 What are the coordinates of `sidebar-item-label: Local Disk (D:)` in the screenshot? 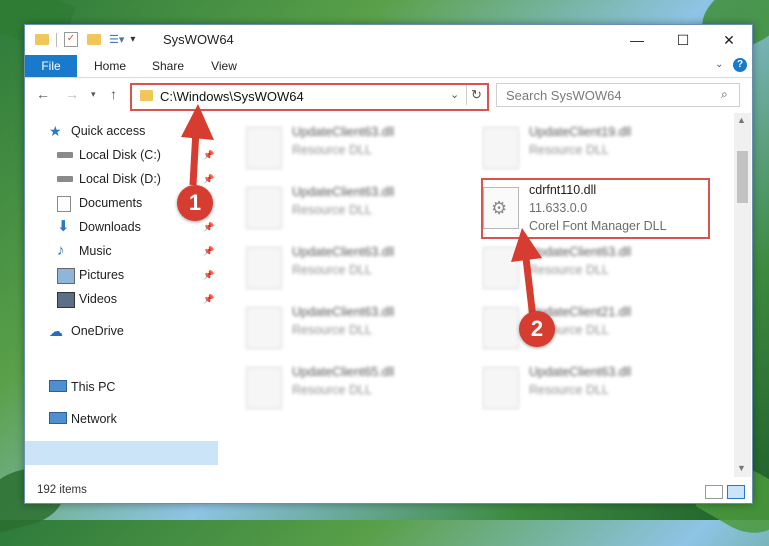 It's located at (120, 179).